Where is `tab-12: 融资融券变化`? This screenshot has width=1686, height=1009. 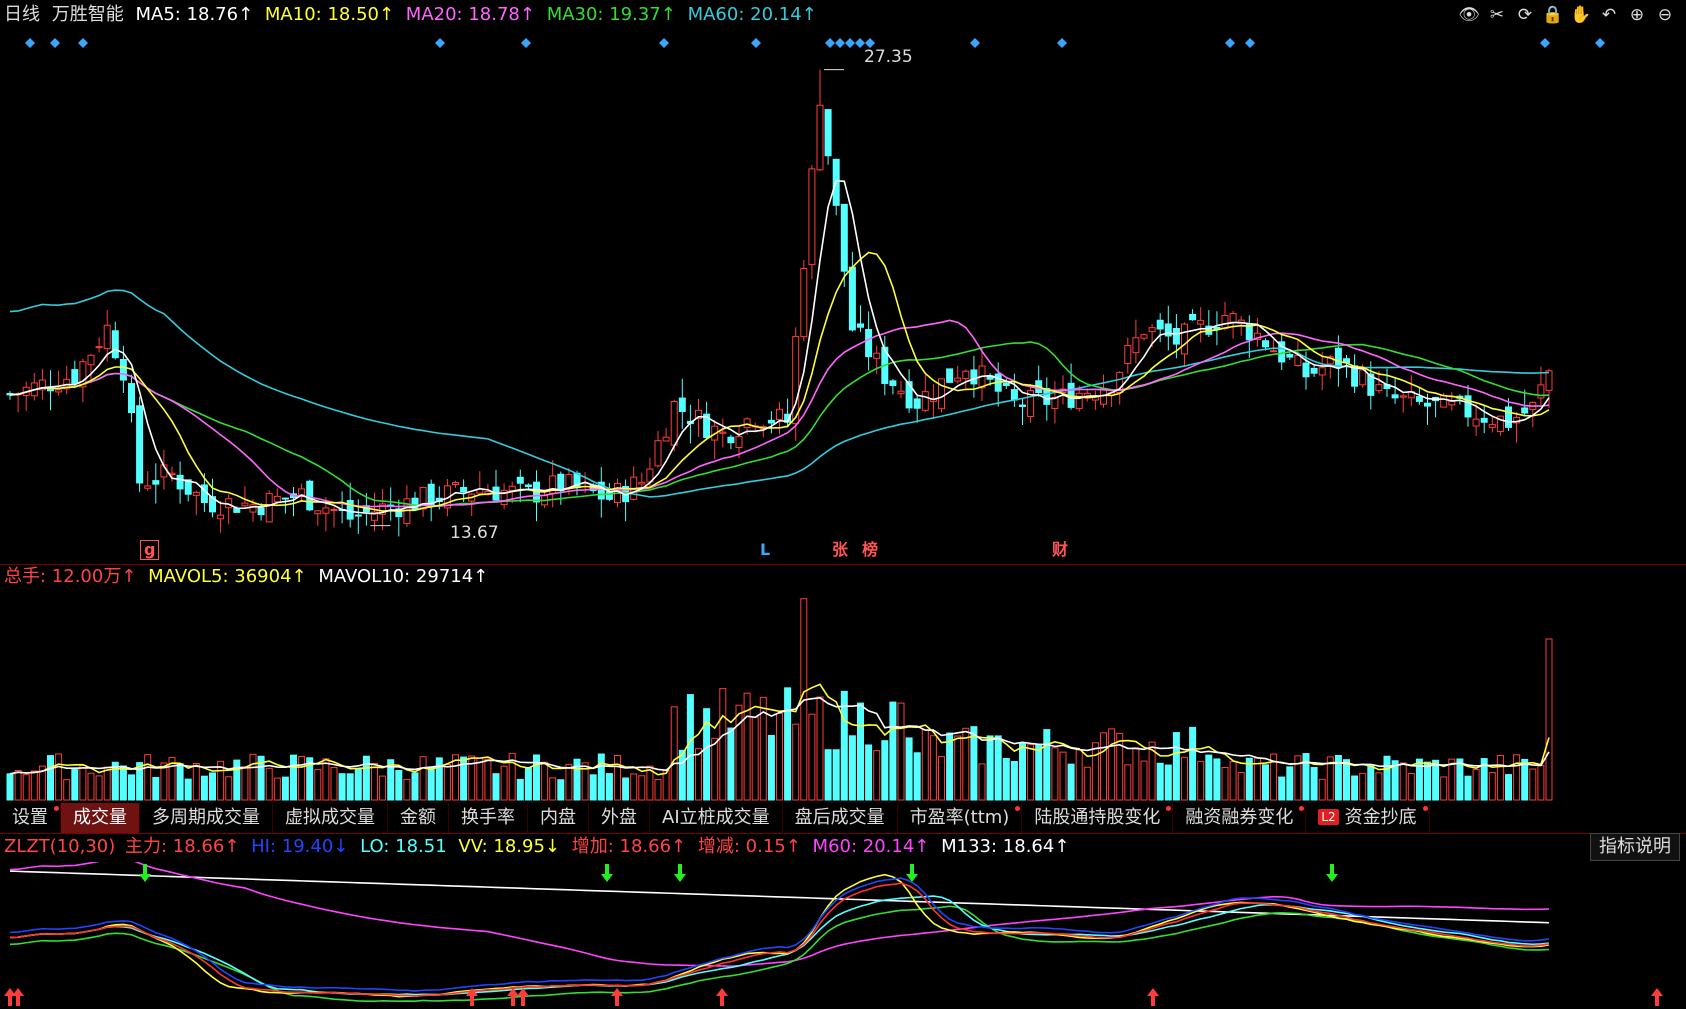
tab-12: 融资融券变化 is located at coordinates (1240, 818).